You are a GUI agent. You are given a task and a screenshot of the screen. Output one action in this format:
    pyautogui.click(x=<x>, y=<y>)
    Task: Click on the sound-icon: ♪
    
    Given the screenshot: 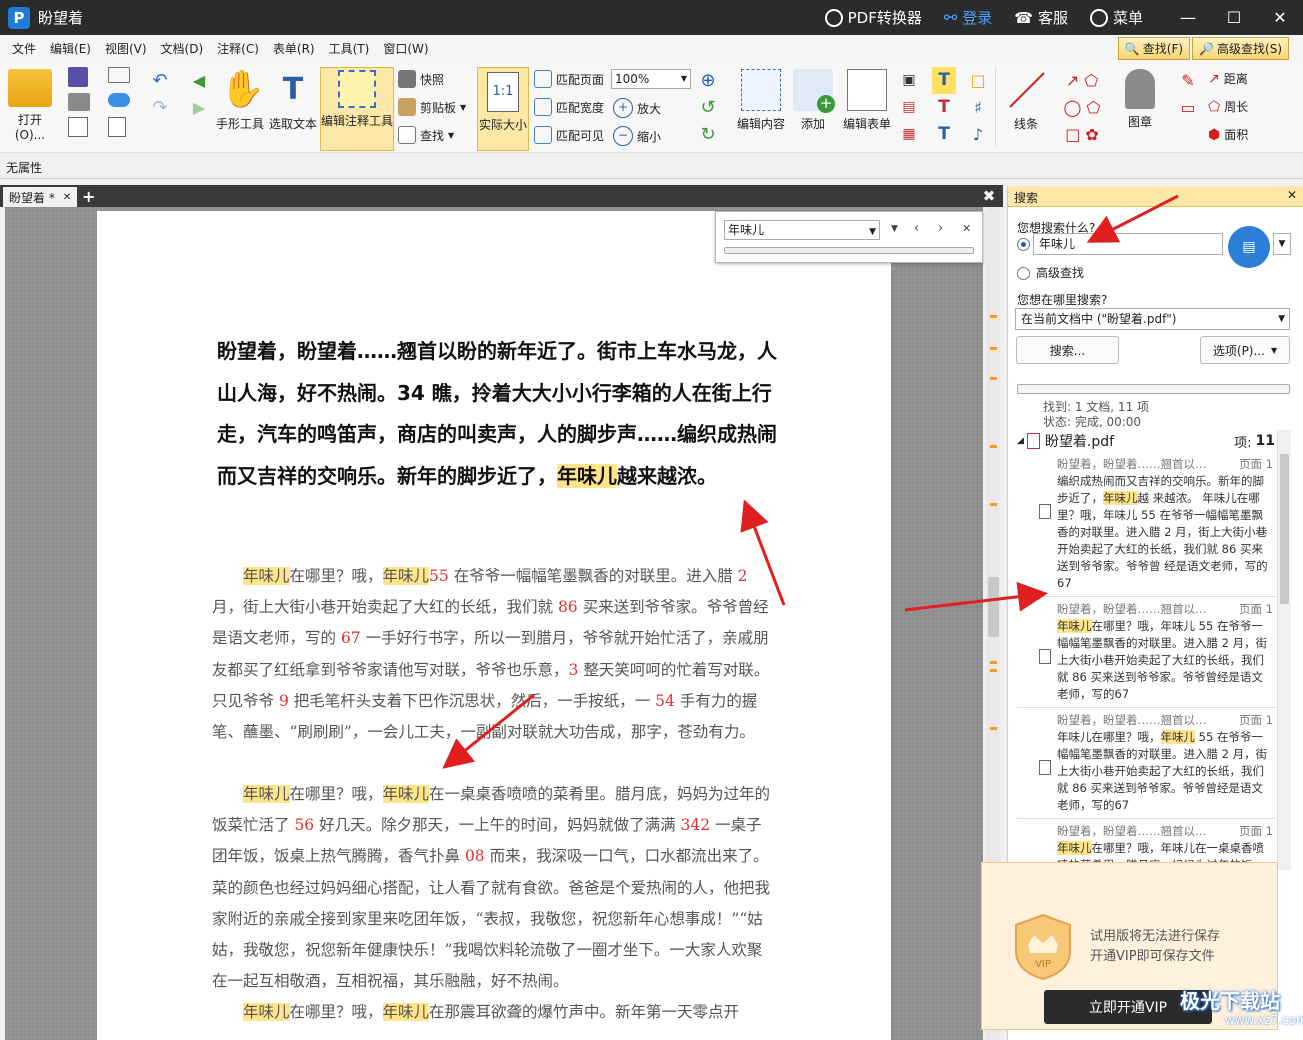 What is the action you would take?
    pyautogui.click(x=978, y=134)
    